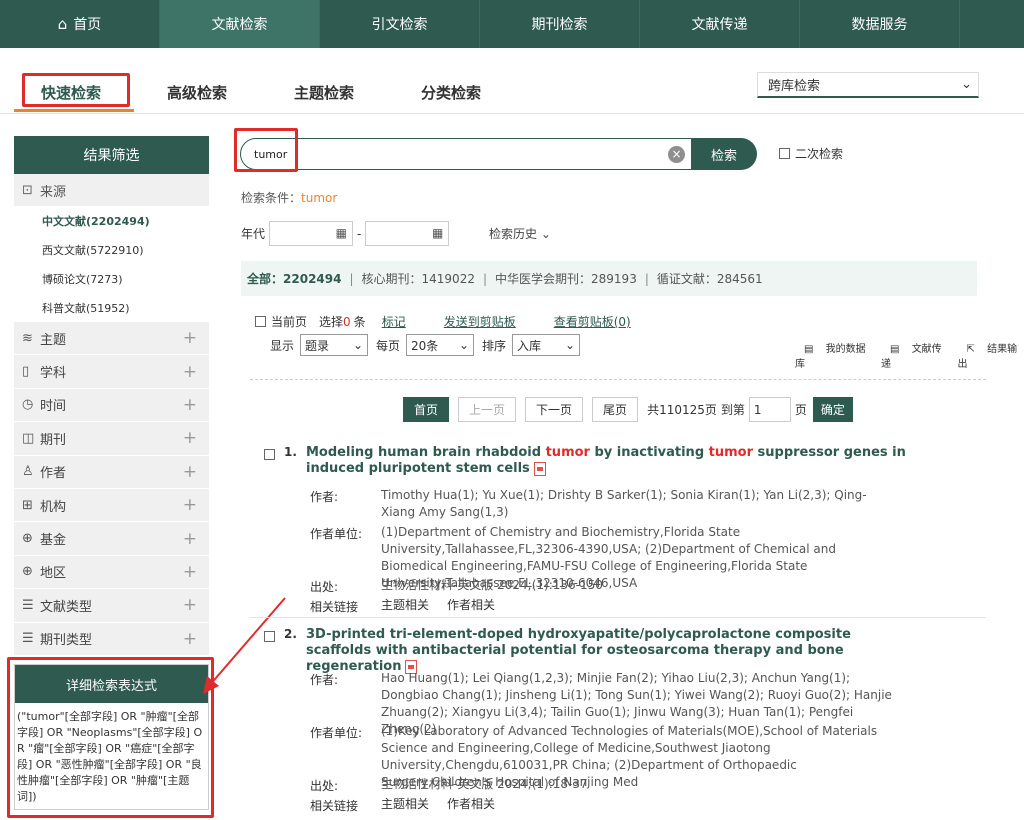 The width and height of the screenshot is (1024, 820). What do you see at coordinates (111, 190) in the screenshot?
I see `sidebar-source: ⊡ 来源` at bounding box center [111, 190].